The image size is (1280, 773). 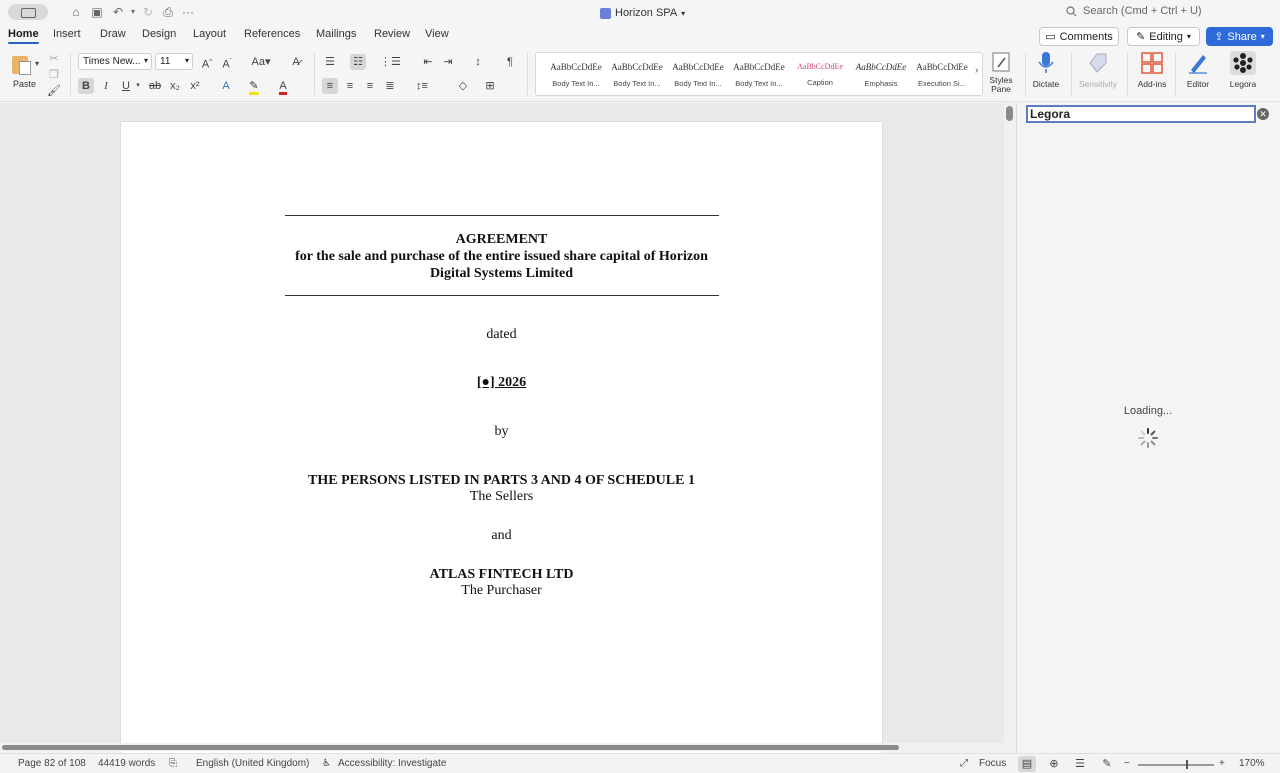 What do you see at coordinates (330, 86) in the screenshot?
I see `align-left-icon: ≡` at bounding box center [330, 86].